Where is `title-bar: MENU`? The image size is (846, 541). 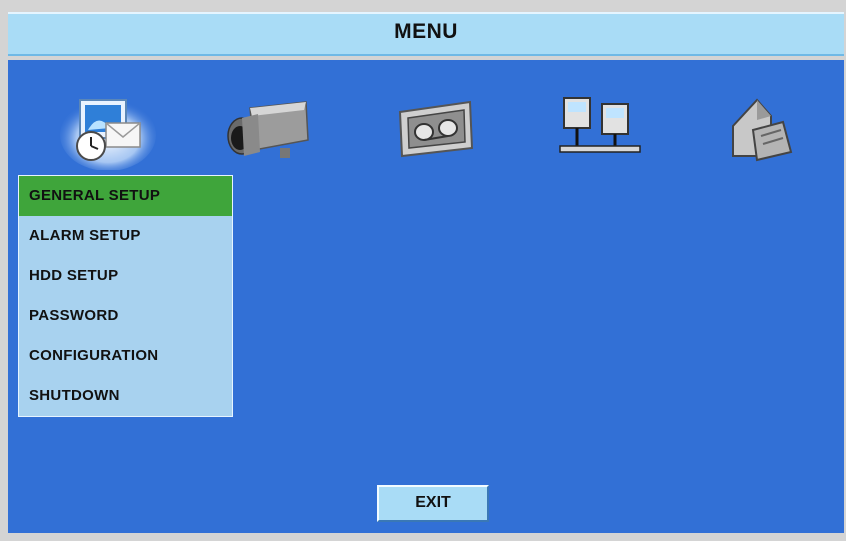
title-bar: MENU is located at coordinates (426, 34).